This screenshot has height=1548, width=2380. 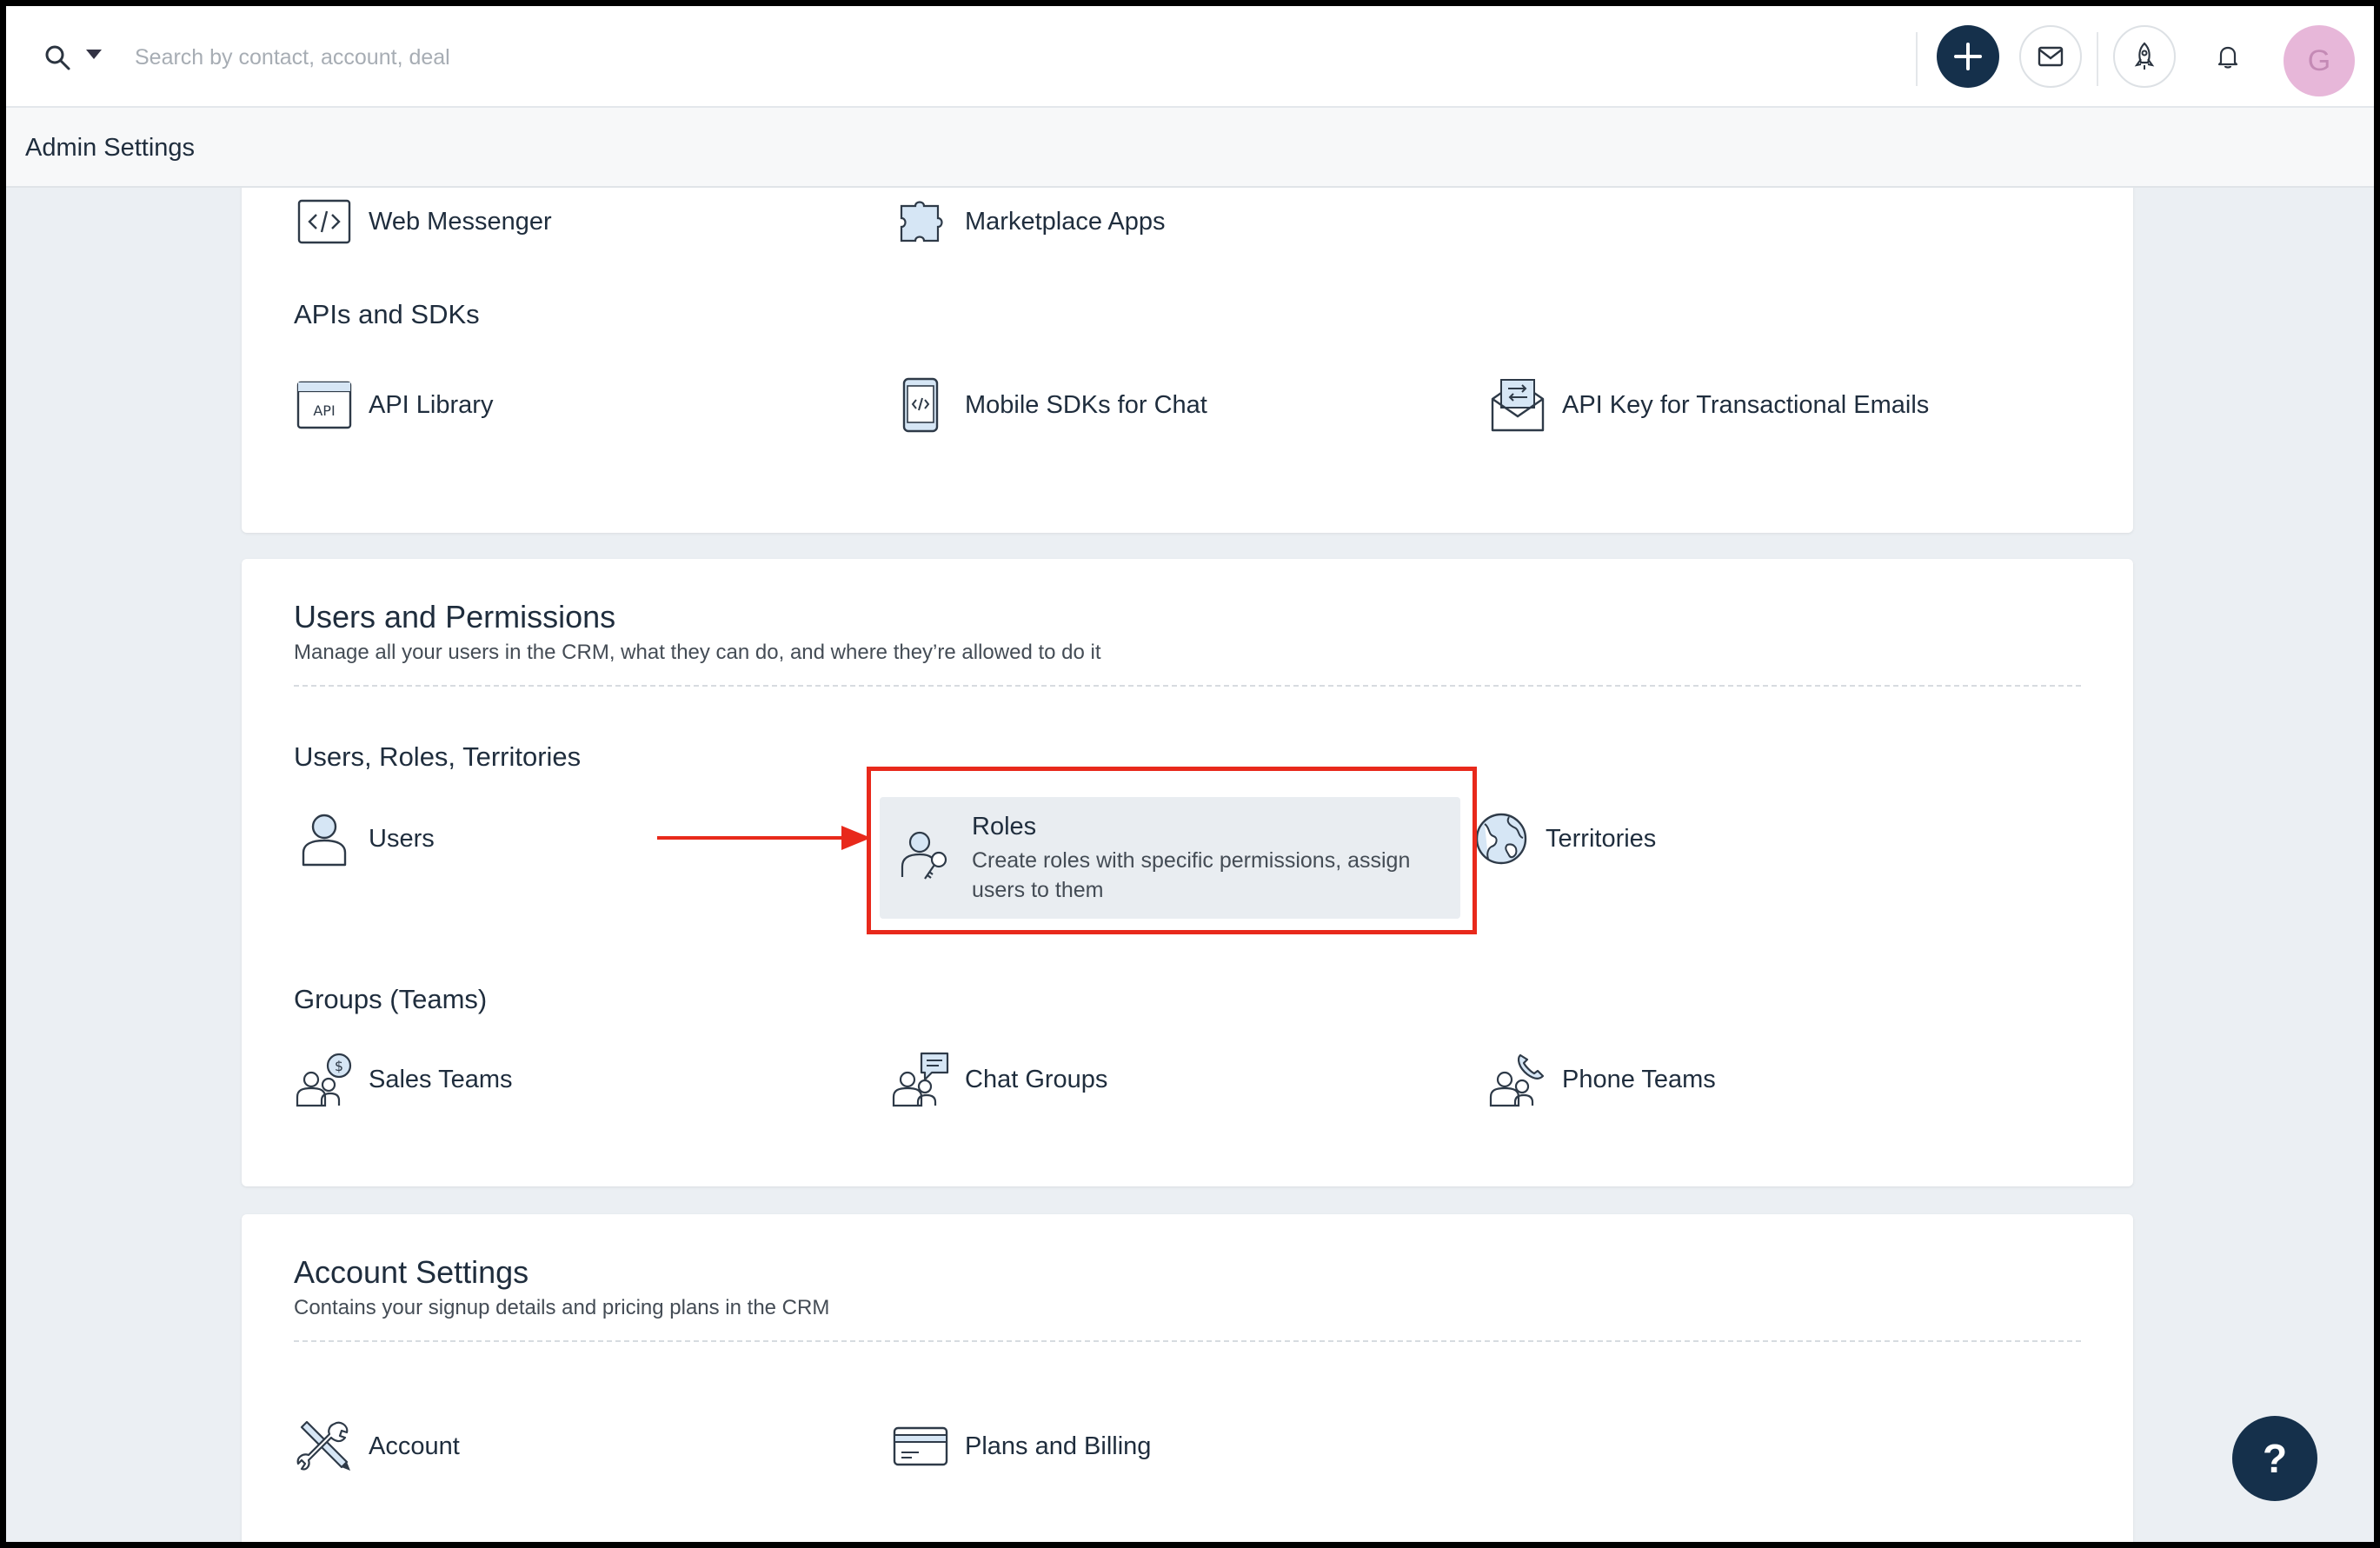 I want to click on account-item: Account, so click(x=377, y=1446).